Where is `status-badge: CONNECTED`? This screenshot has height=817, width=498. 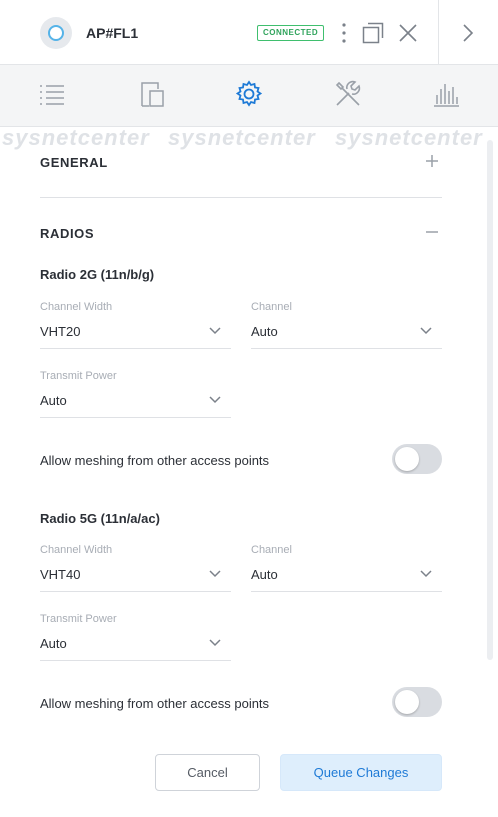
status-badge: CONNECTED is located at coordinates (291, 33).